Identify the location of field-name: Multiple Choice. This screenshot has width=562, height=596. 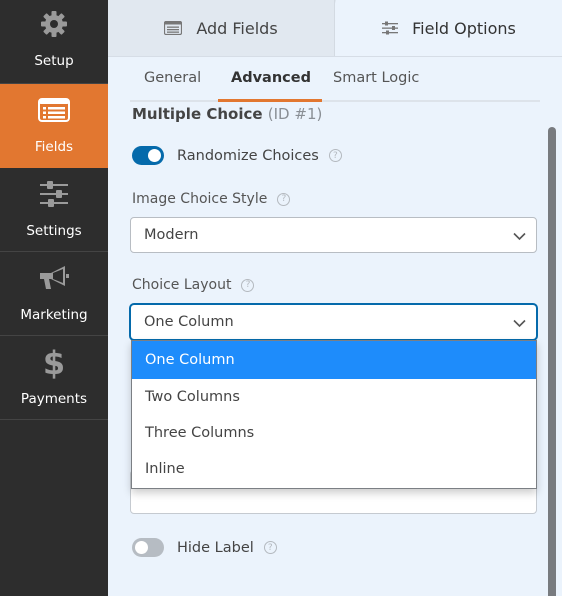
(197, 114).